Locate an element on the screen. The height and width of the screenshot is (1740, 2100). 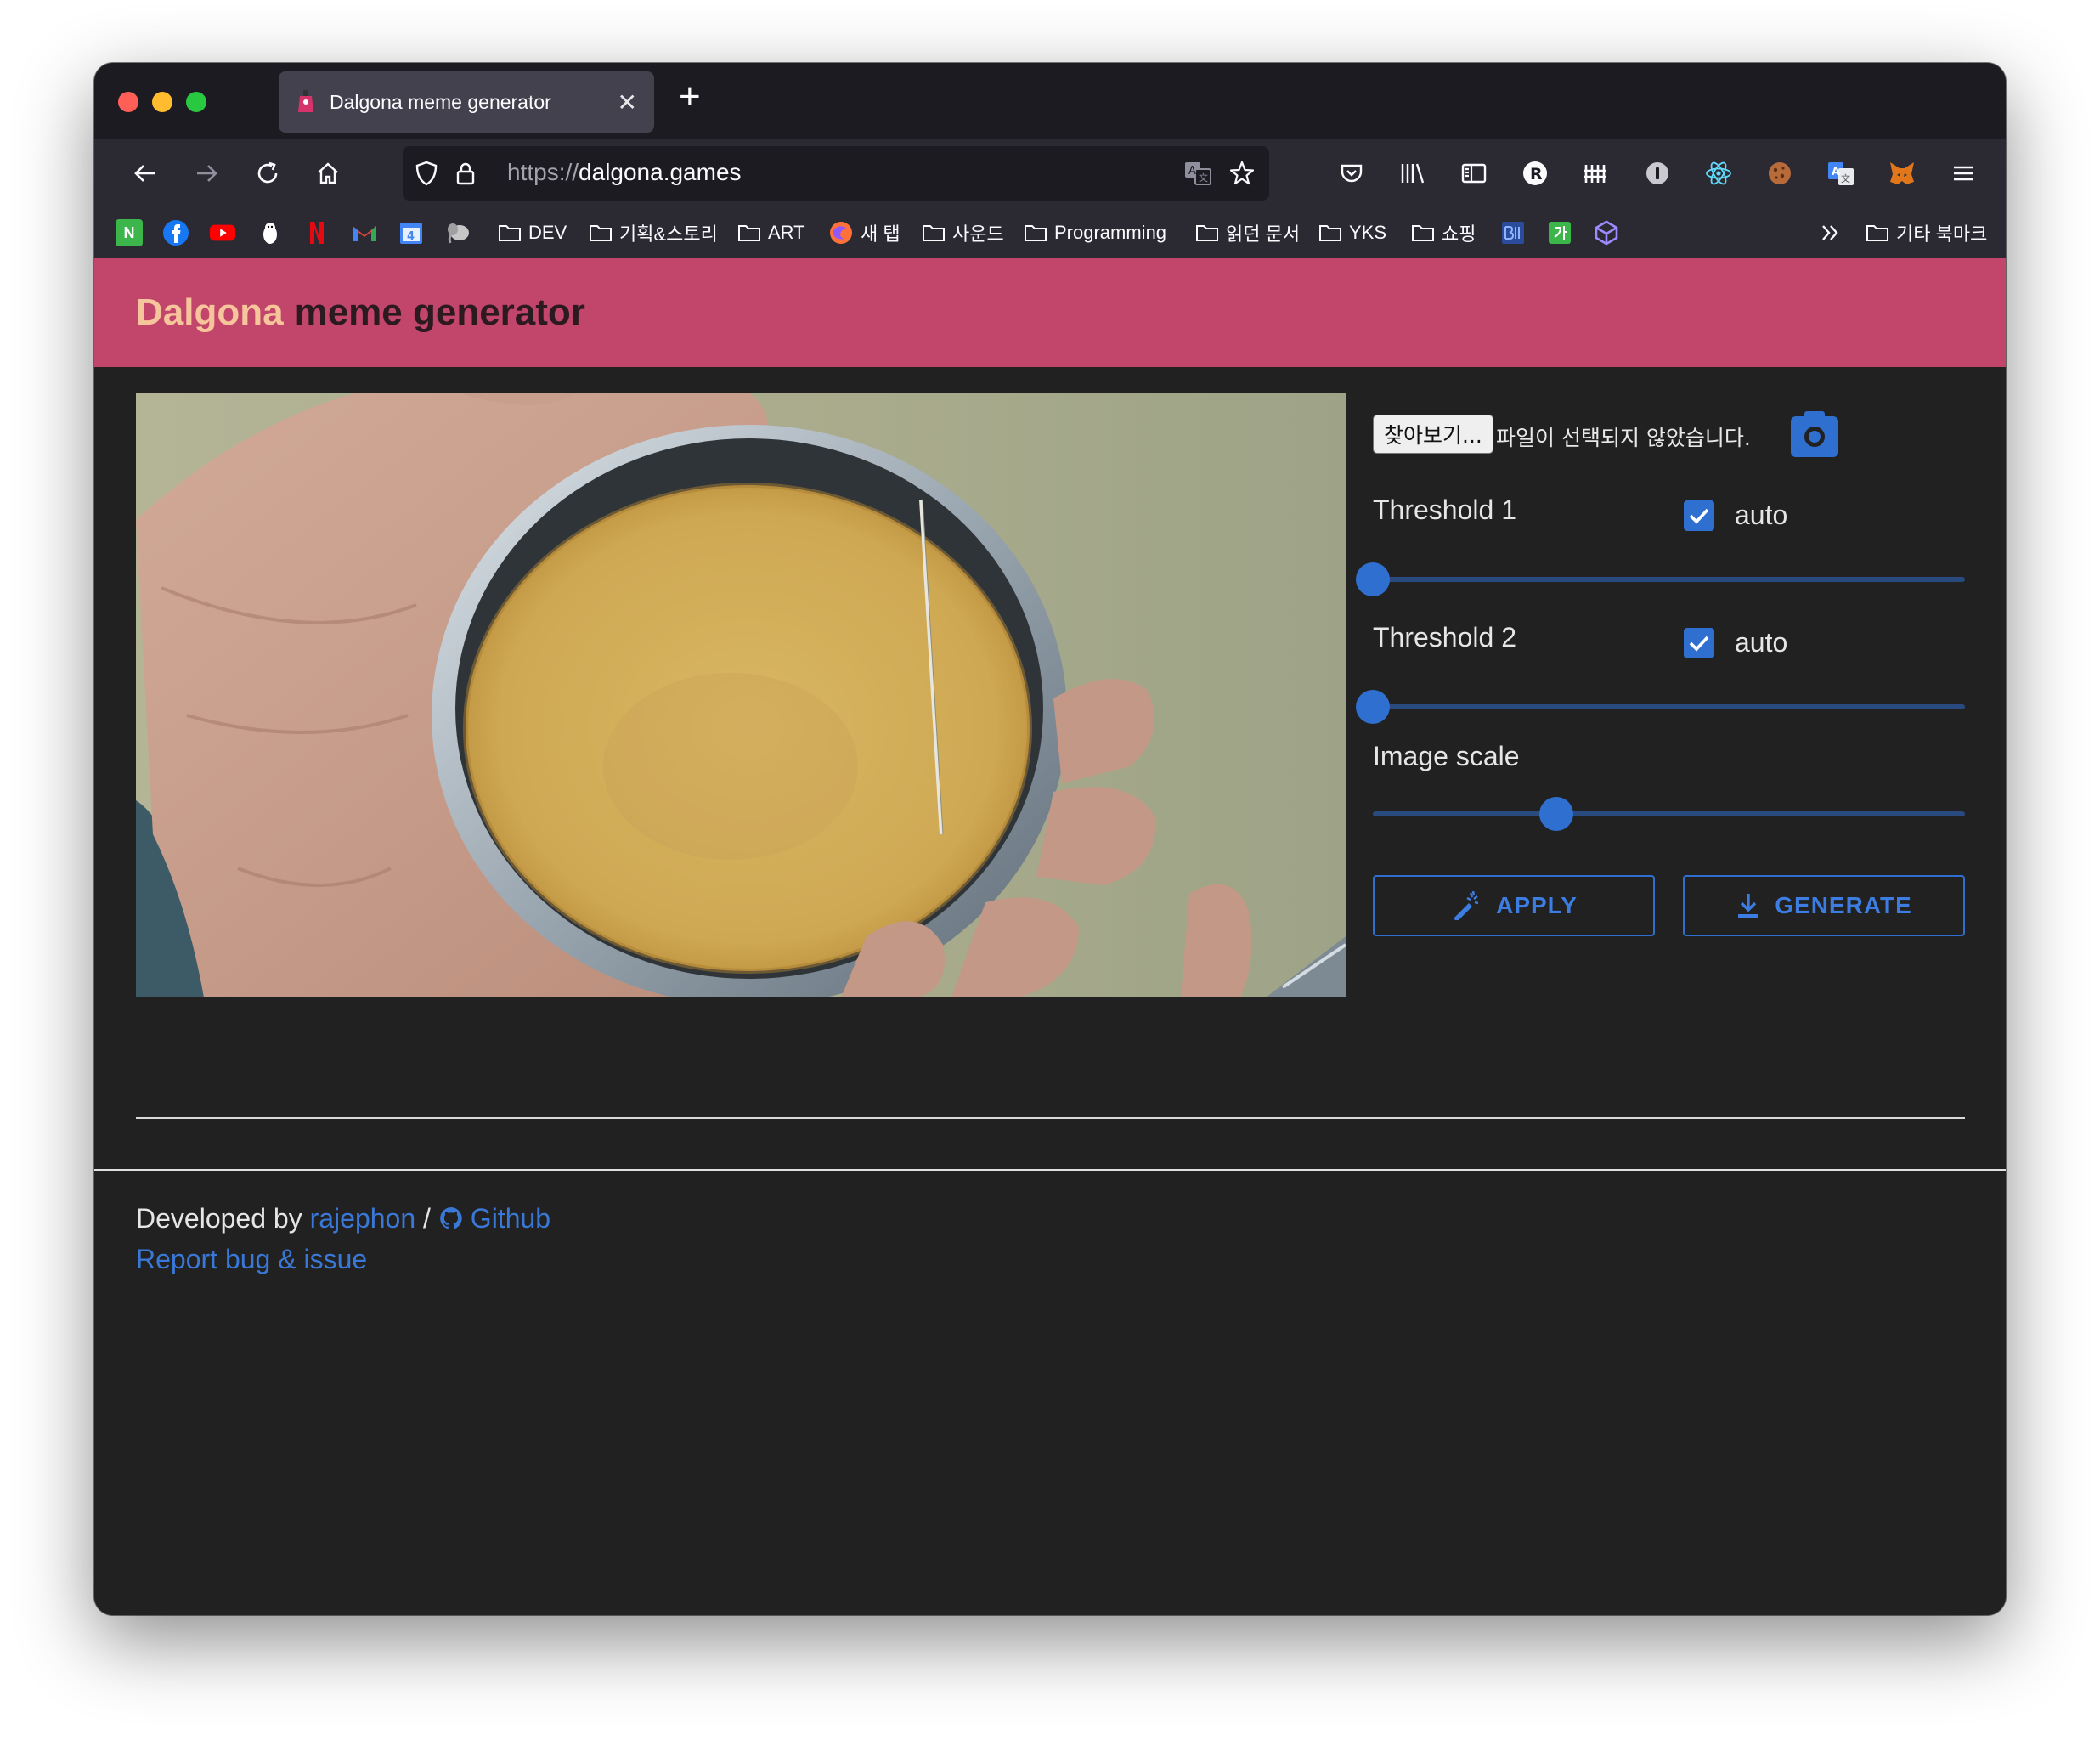
home-icon is located at coordinates (328, 173).